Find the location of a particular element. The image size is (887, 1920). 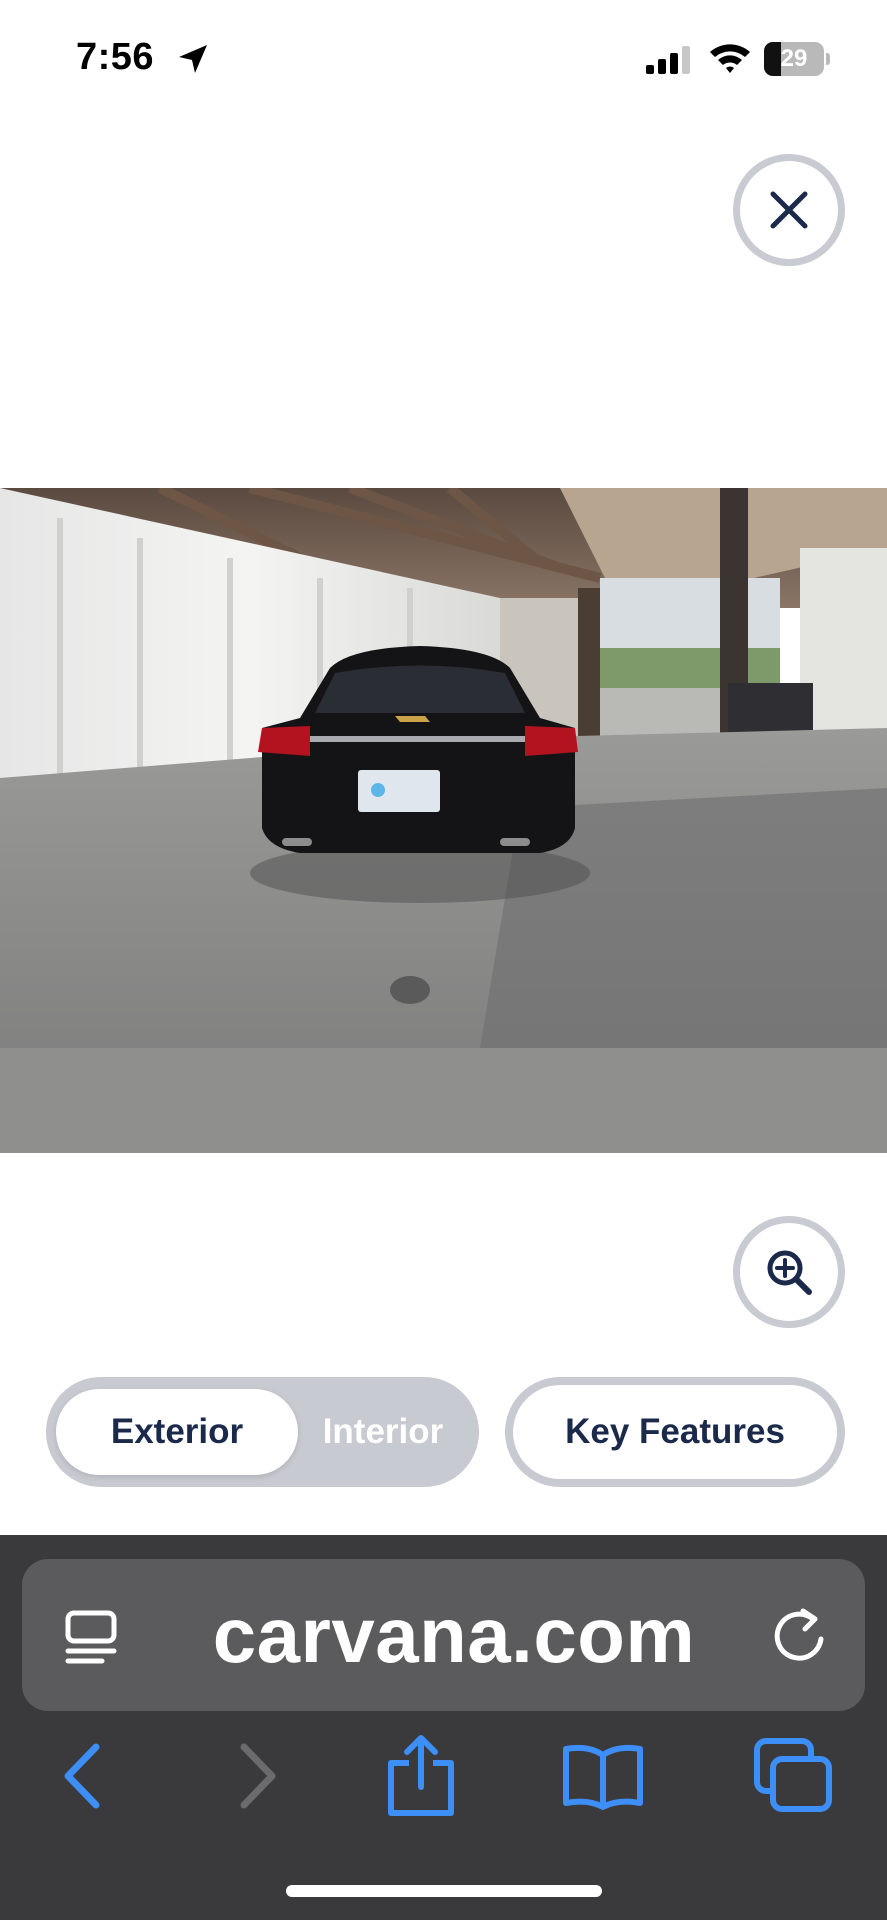

forward-icon is located at coordinates (258, 1776).